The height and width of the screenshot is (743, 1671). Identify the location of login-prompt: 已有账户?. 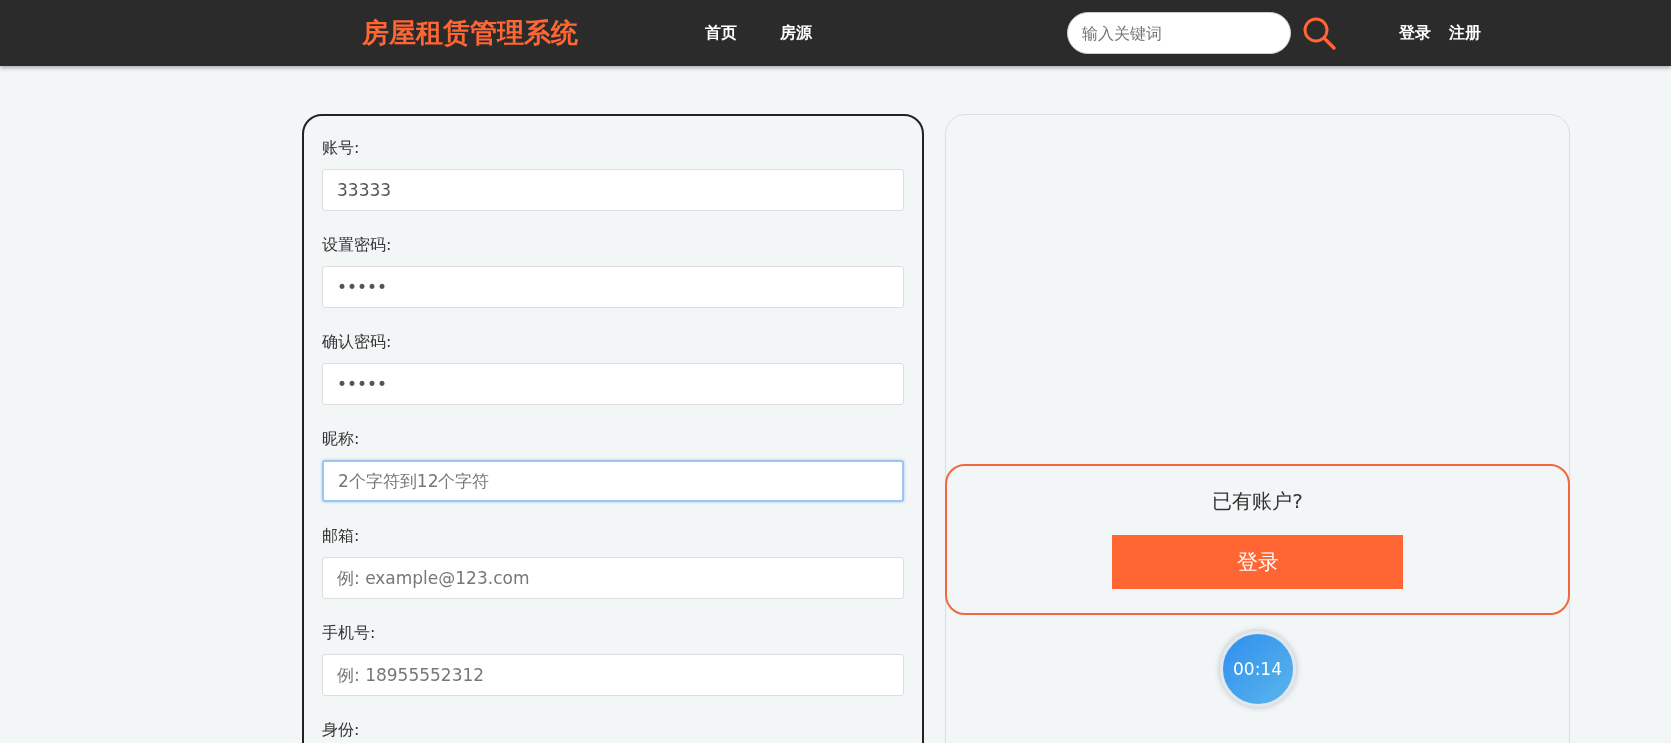
(1257, 501).